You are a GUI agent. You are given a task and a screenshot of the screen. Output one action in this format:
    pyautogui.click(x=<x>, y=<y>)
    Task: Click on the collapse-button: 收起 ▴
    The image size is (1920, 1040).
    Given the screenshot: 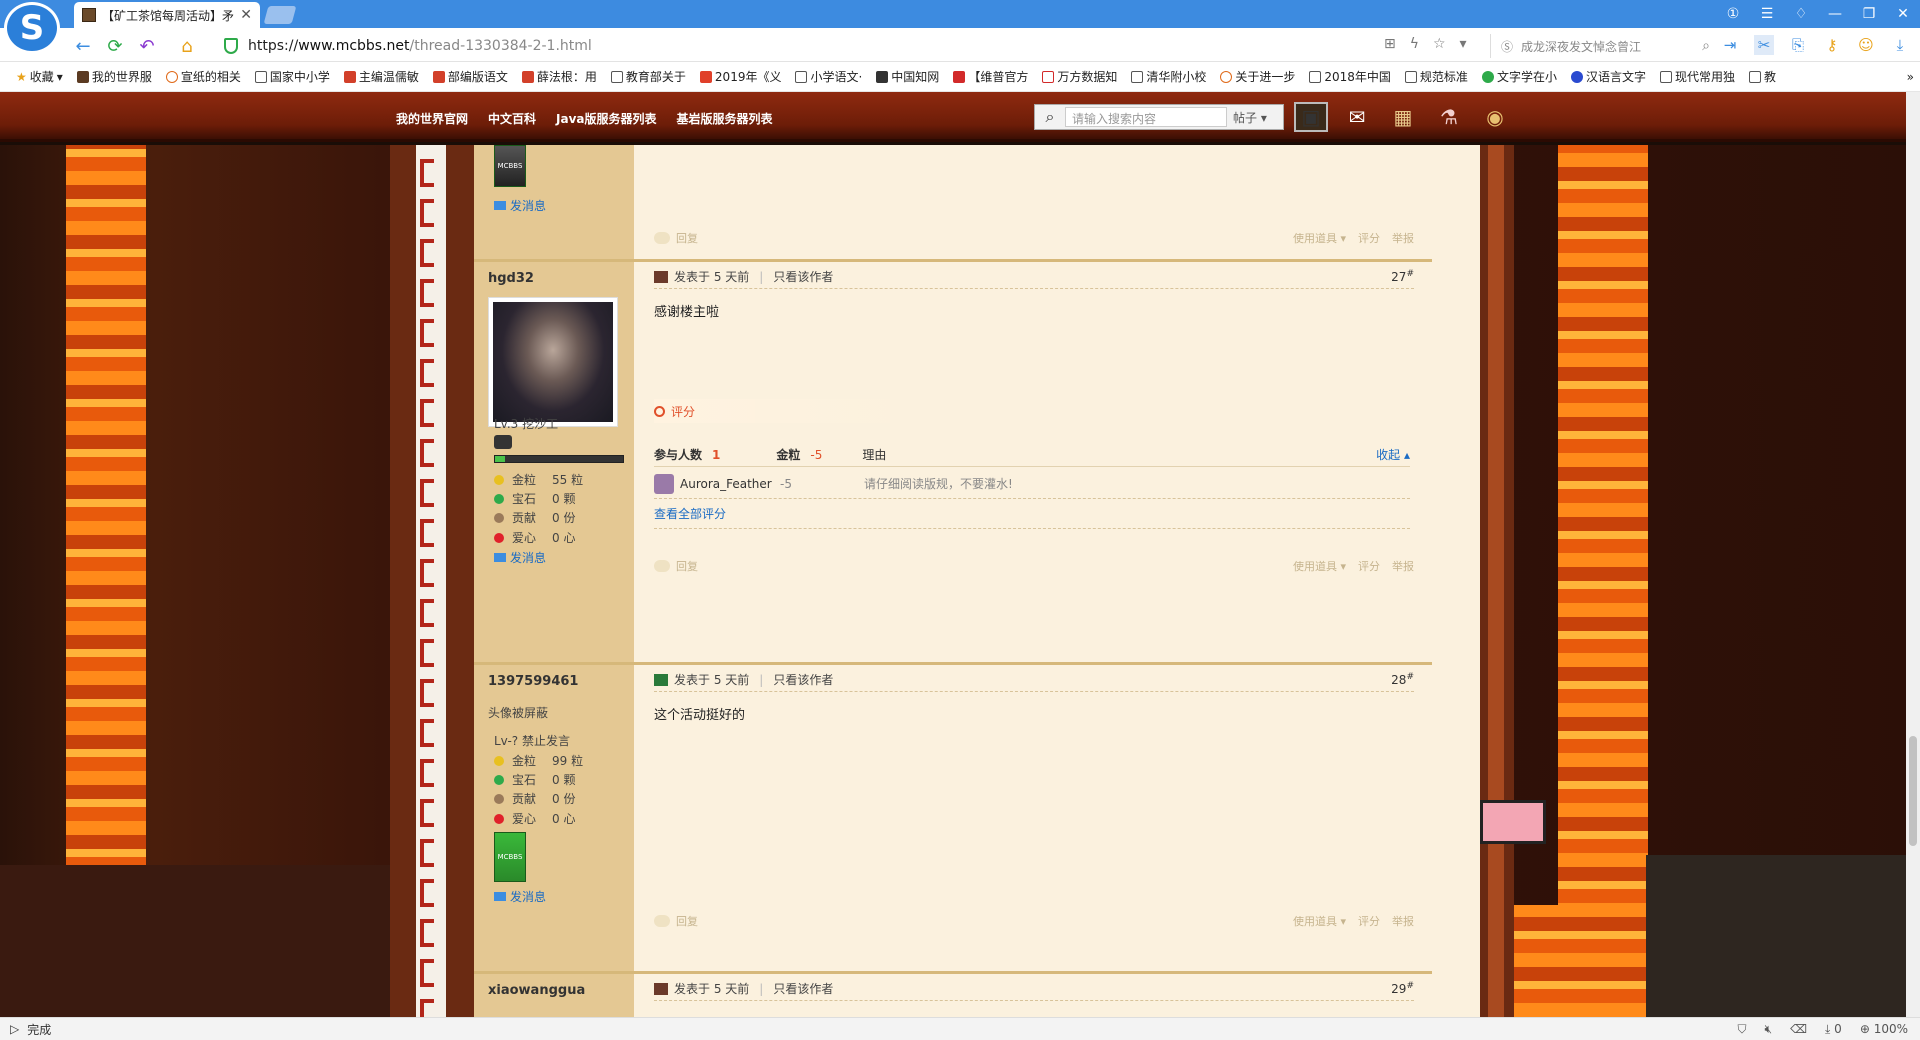 What is the action you would take?
    pyautogui.click(x=1393, y=454)
    